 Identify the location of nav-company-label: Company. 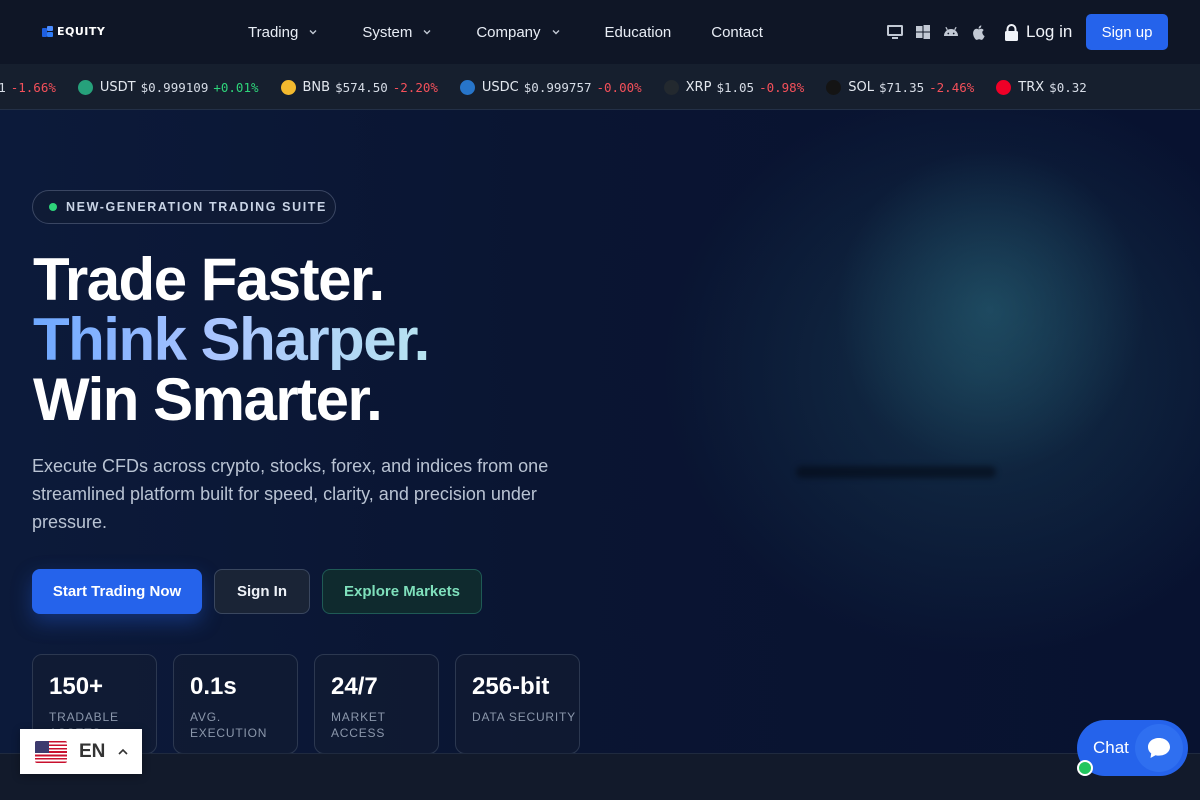
(508, 32).